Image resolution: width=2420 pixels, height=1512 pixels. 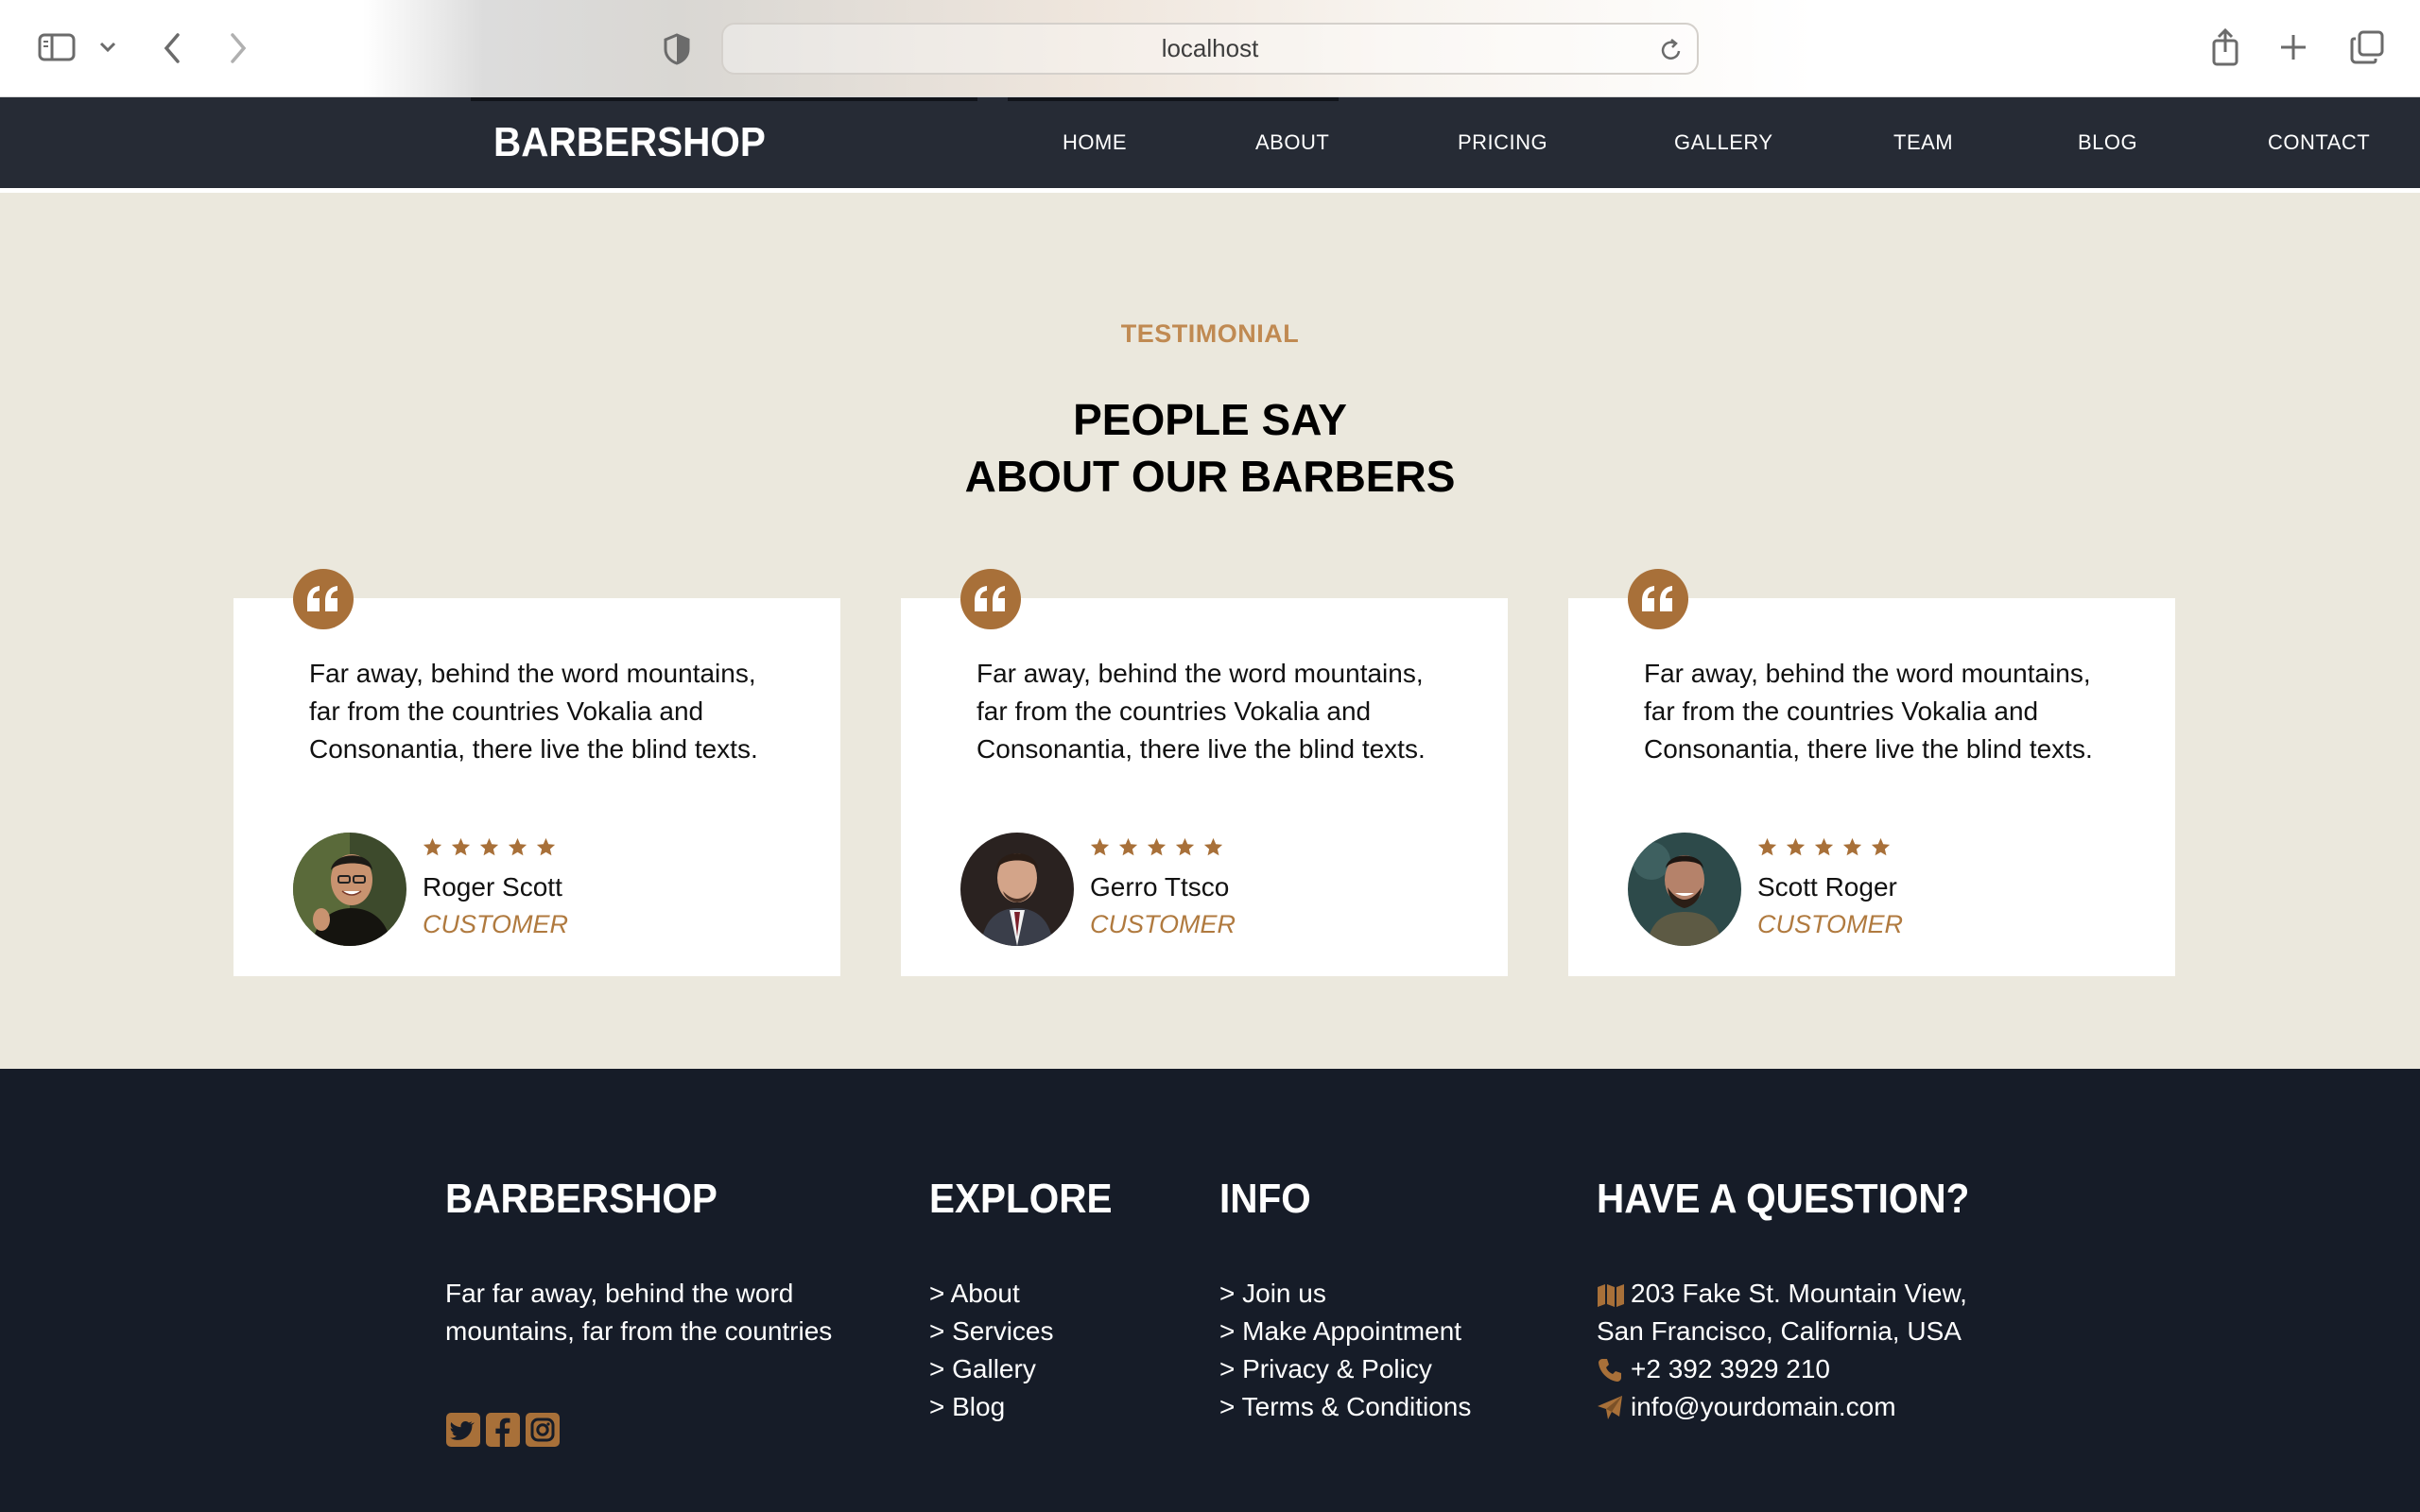 What do you see at coordinates (1610, 1369) in the screenshot?
I see `phone-icon` at bounding box center [1610, 1369].